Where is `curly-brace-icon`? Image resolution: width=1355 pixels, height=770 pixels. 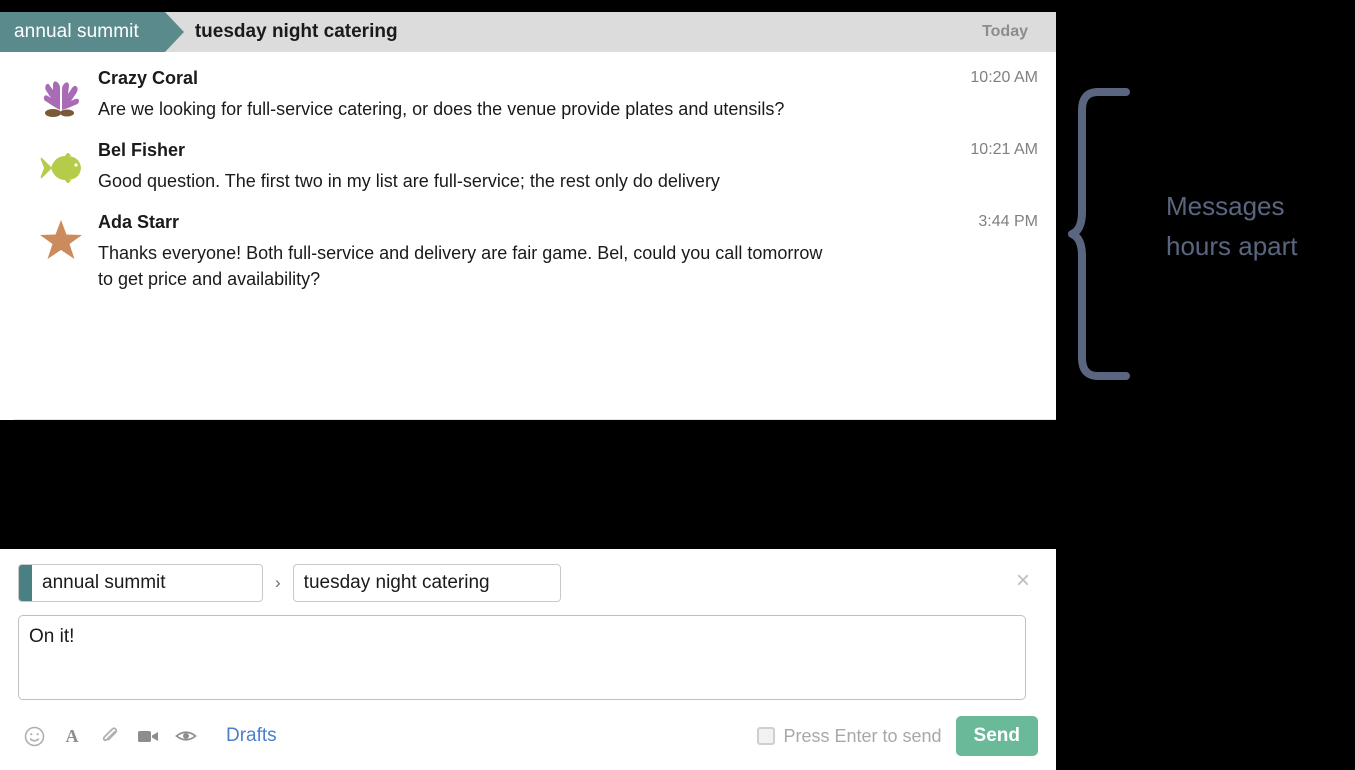
curly-brace-icon is located at coordinates (1103, 236).